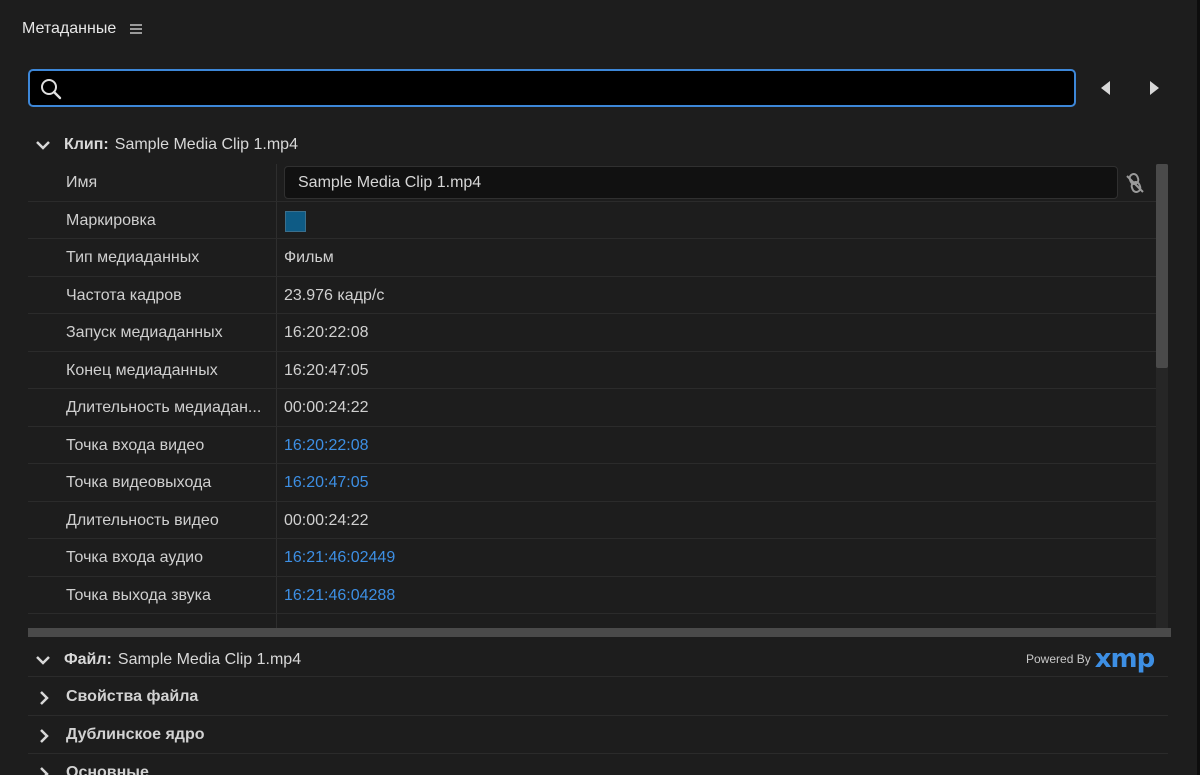 The height and width of the screenshot is (775, 1200). What do you see at coordinates (1154, 88) in the screenshot?
I see `next-result-icon` at bounding box center [1154, 88].